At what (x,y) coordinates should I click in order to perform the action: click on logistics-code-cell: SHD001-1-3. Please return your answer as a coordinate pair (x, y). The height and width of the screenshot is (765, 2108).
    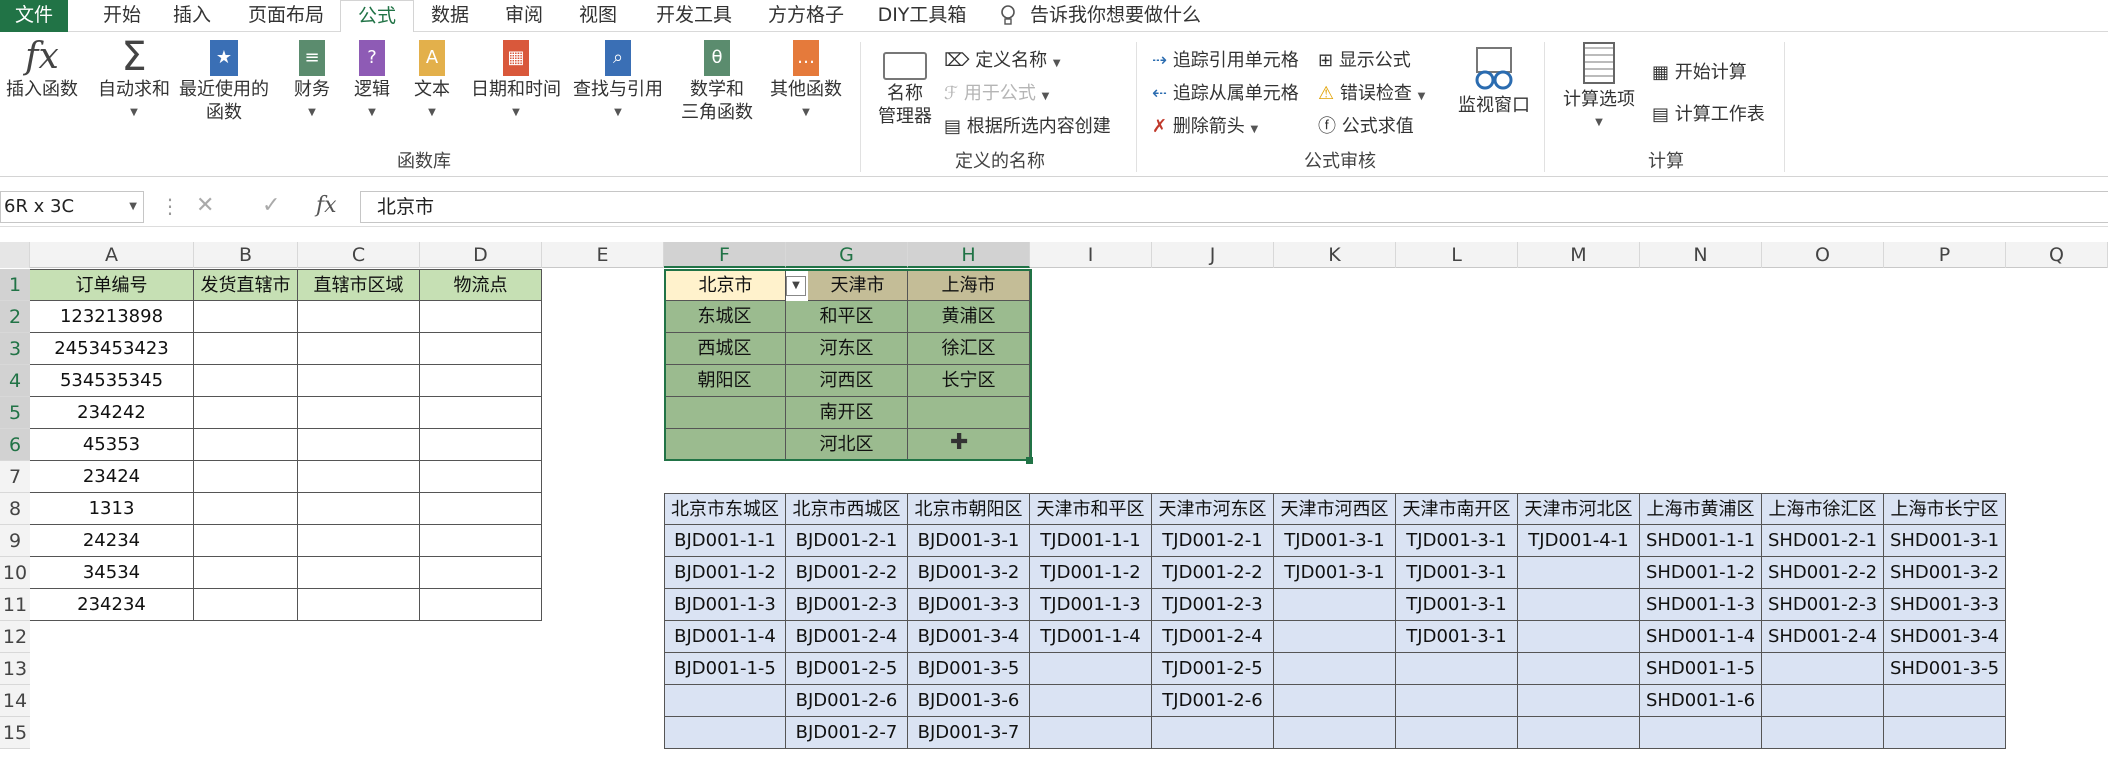
    Looking at the image, I should click on (1701, 605).